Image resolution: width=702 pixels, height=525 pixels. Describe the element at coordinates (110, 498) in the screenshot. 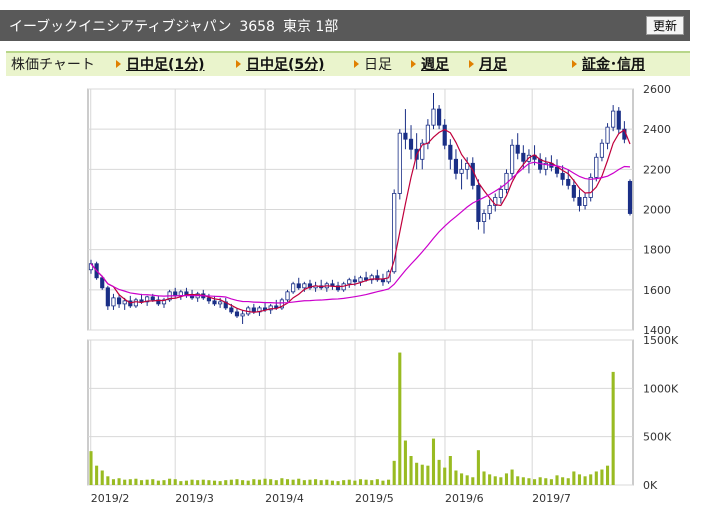

I see `x-tick-label: 2019/2` at that location.